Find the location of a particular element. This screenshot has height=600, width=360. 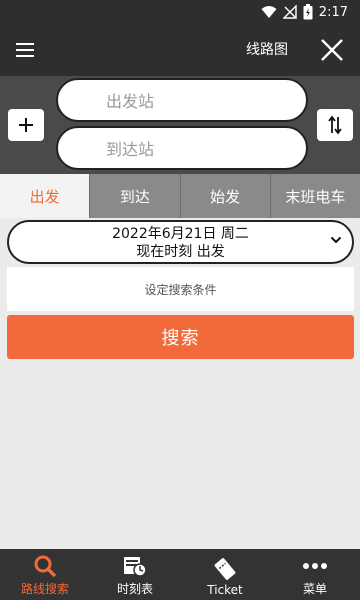

status-bar: 2:17 is located at coordinates (180, 12).